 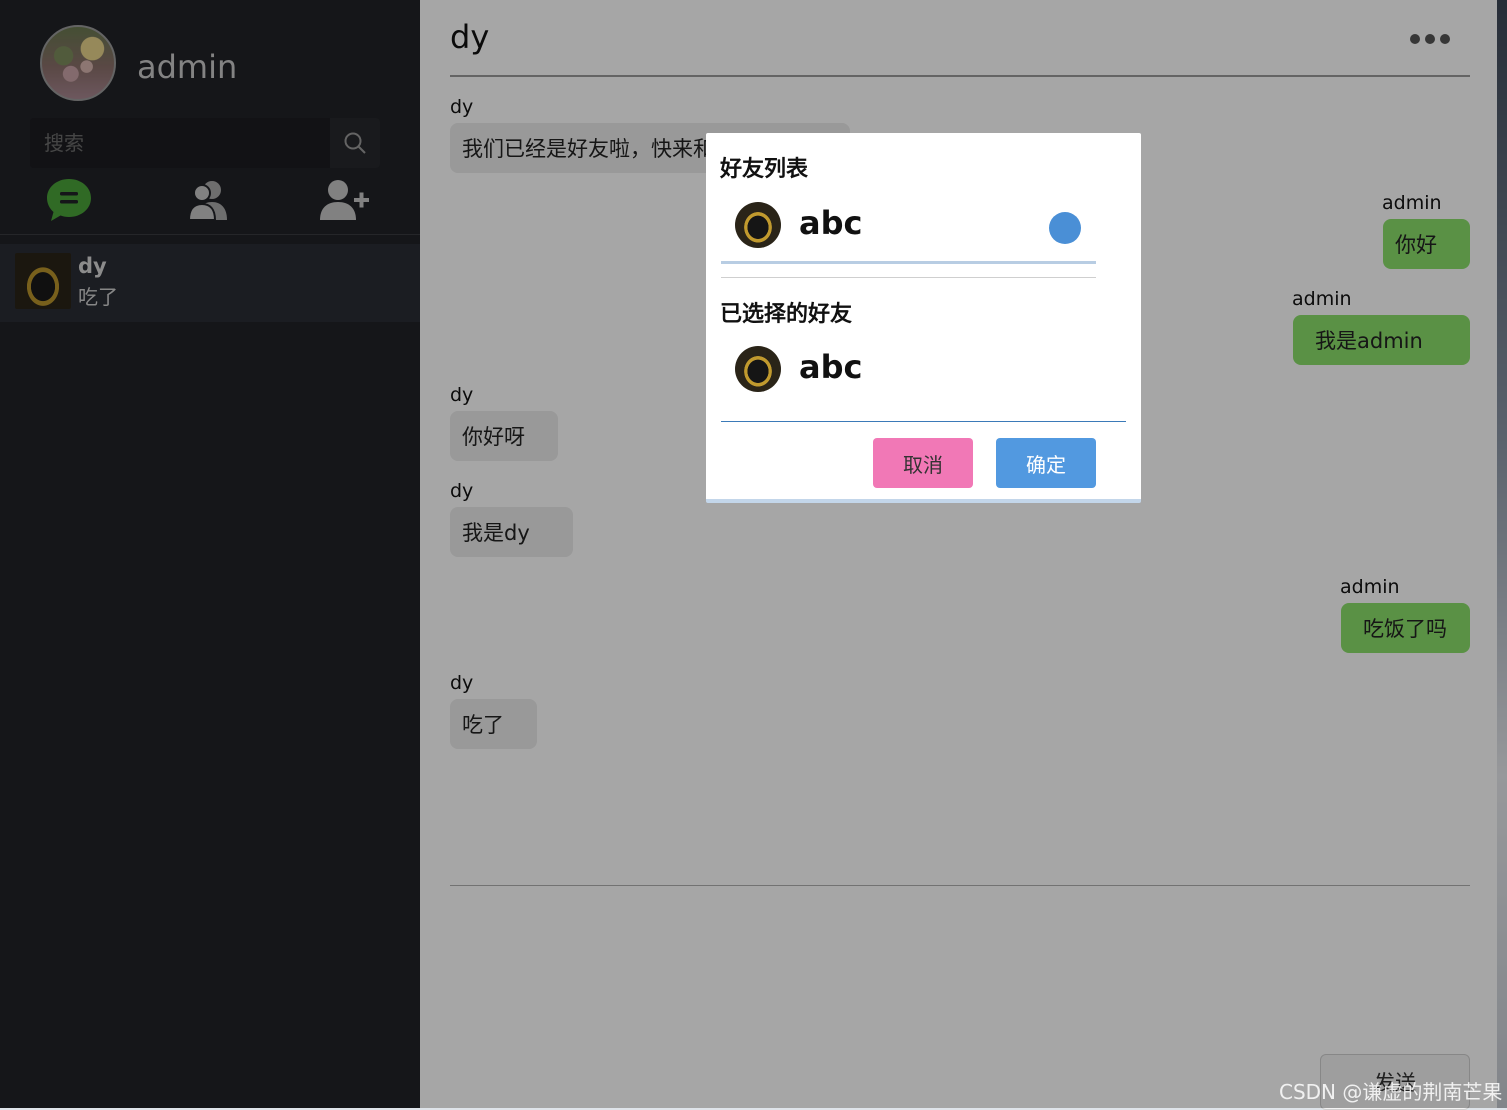 I want to click on cancel-button: 取消, so click(x=923, y=463).